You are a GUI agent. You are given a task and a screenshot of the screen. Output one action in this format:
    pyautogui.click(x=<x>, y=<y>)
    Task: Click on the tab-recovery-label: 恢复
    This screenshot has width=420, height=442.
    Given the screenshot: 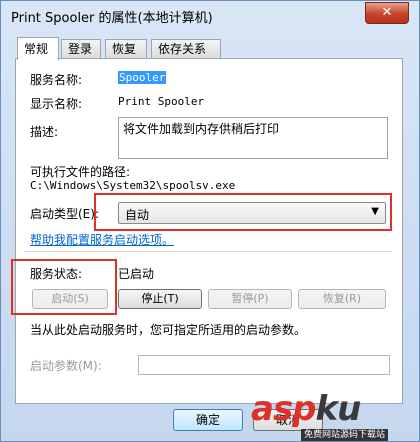 What is the action you would take?
    pyautogui.click(x=124, y=49)
    